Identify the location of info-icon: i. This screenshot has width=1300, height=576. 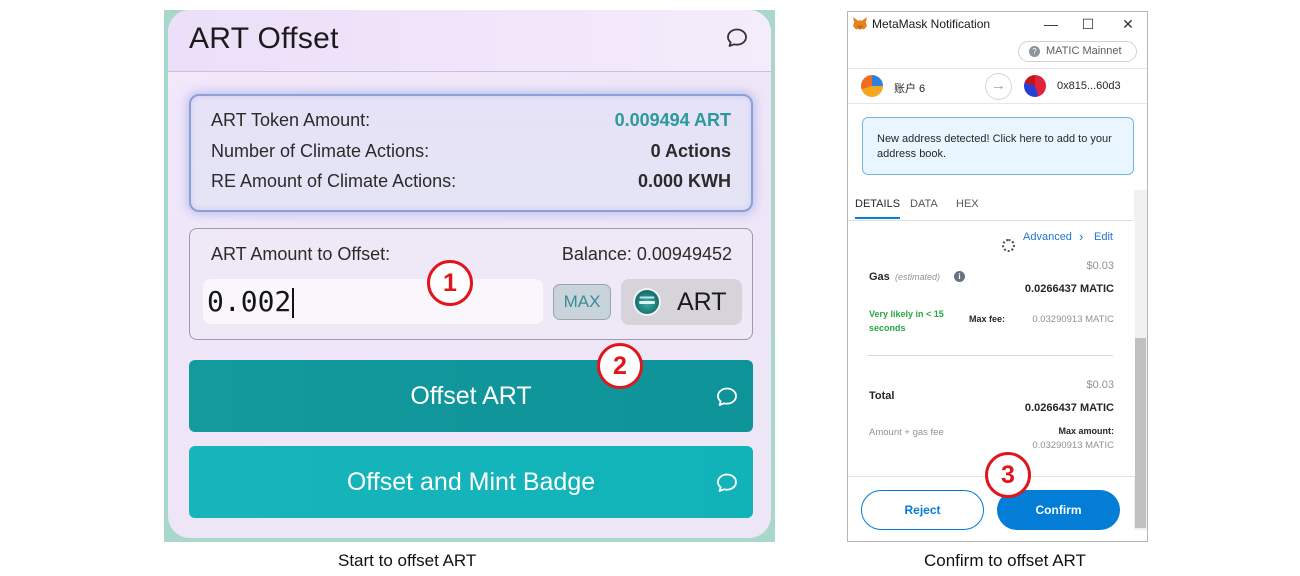
(959, 276).